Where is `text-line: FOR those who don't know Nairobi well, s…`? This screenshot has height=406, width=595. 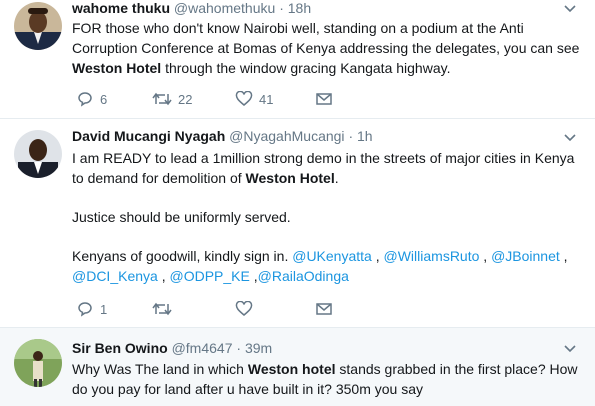
text-line: FOR those who don't know Nairobi well, s… is located at coordinates (298, 28).